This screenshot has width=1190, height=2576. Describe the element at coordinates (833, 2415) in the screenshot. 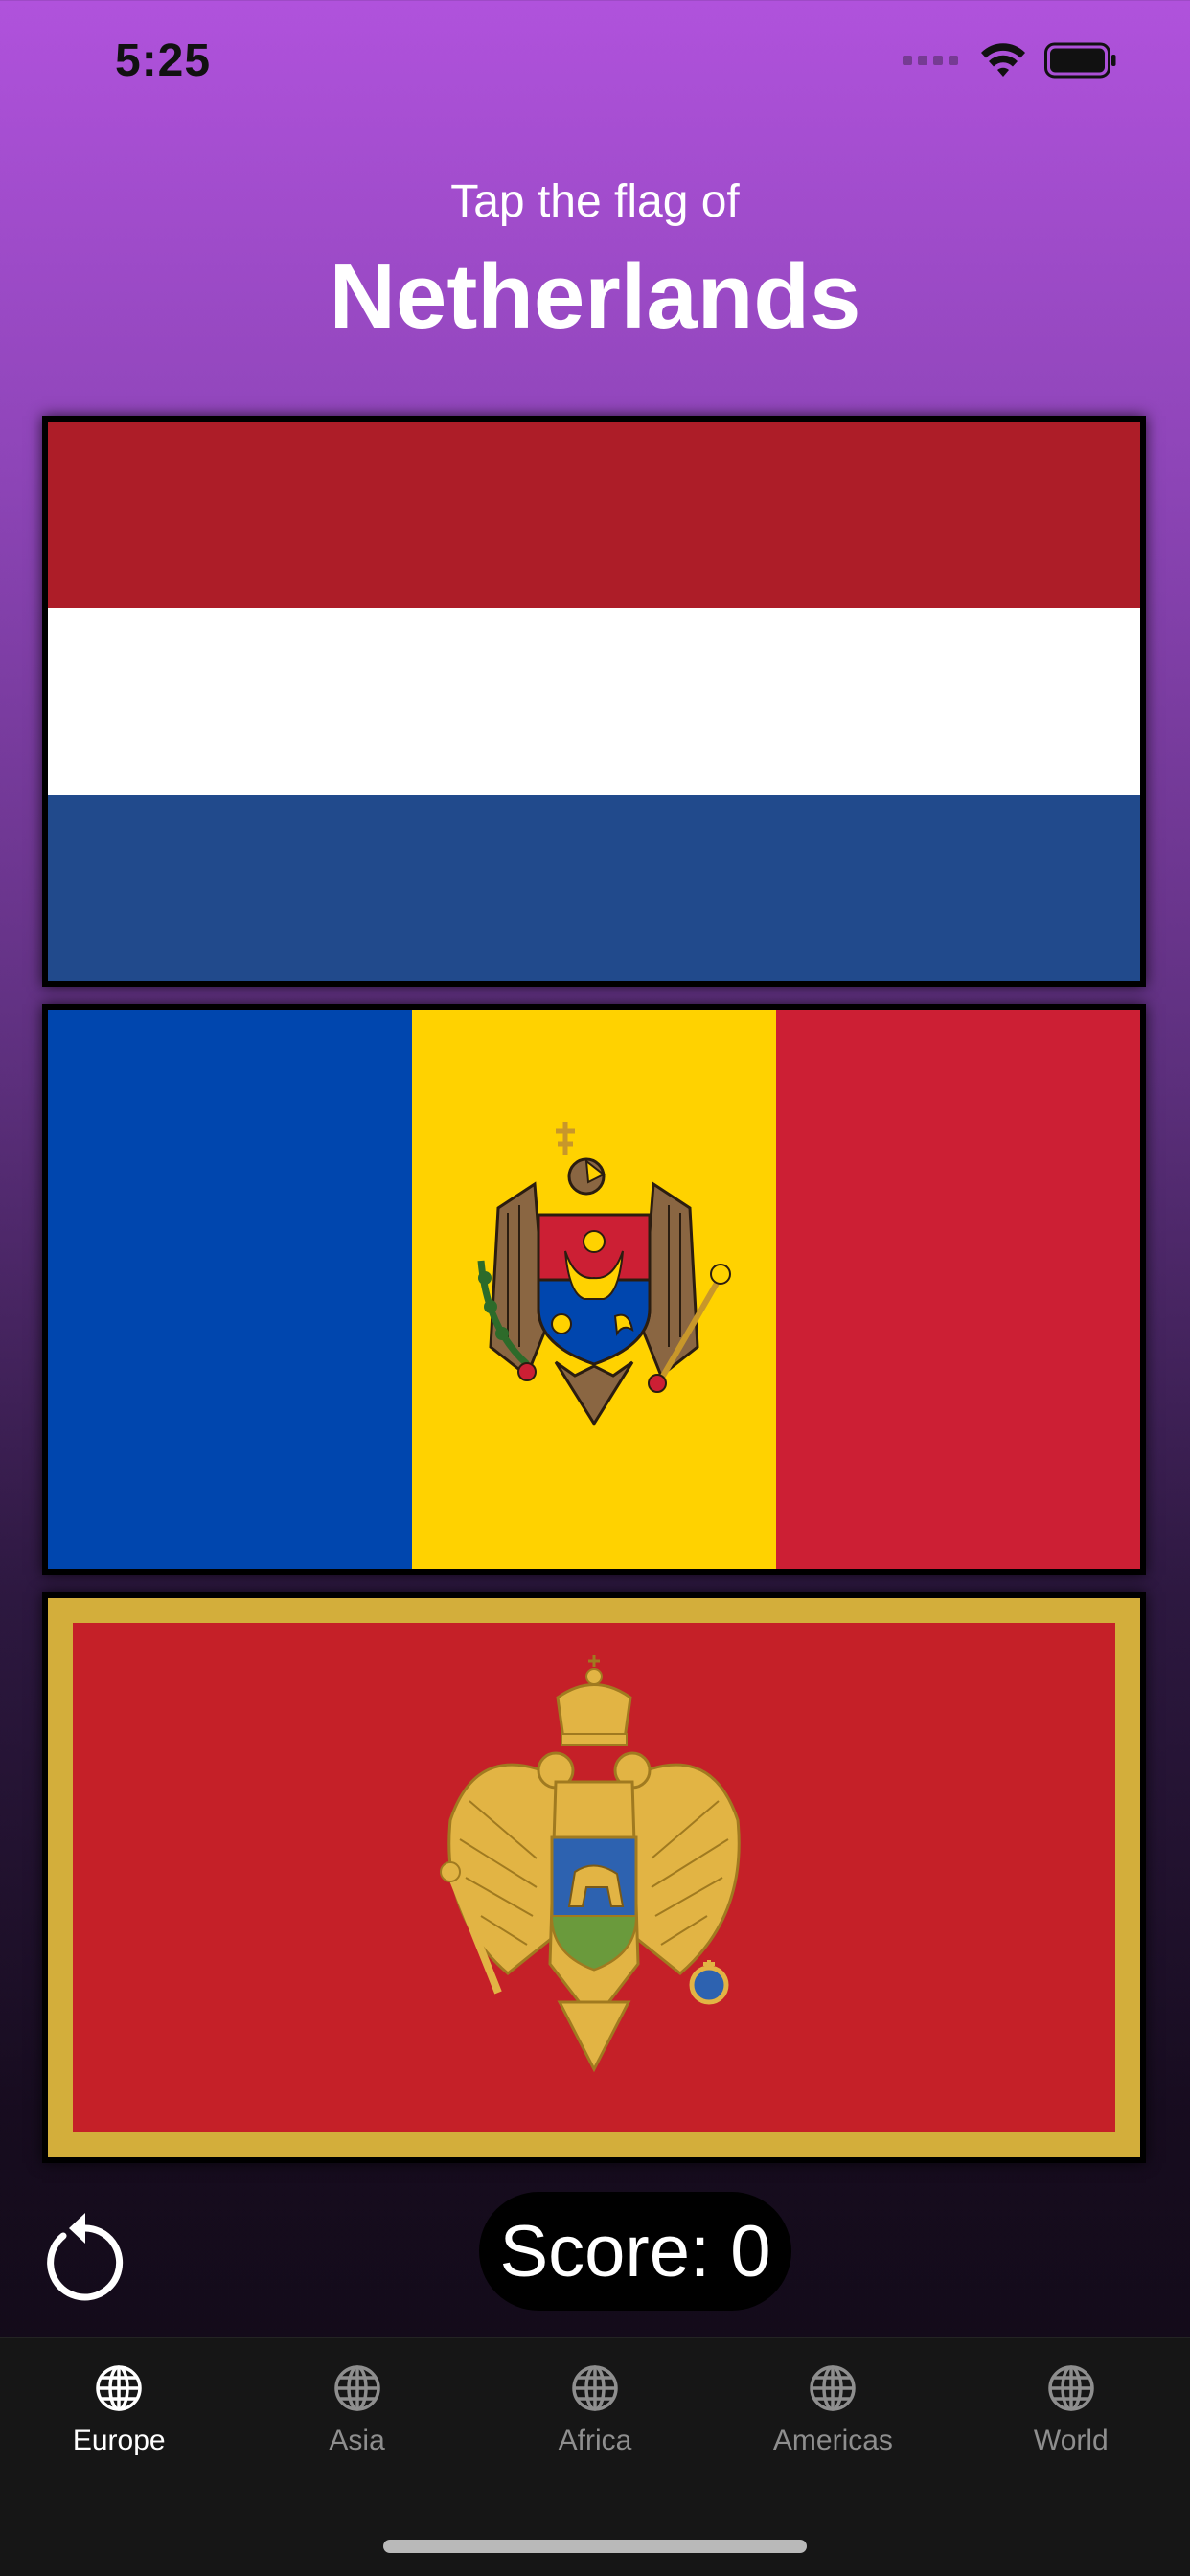

I see `tab-americas: Americas` at that location.